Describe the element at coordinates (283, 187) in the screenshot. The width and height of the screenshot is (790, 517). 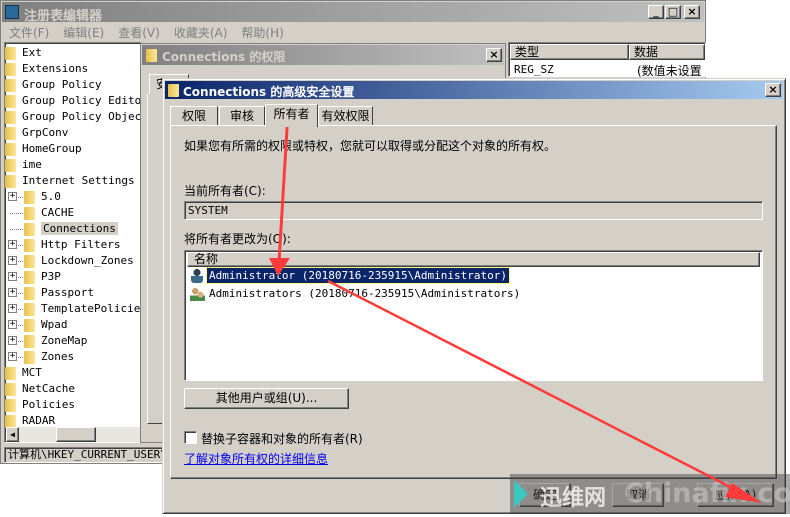
I see `arrow-to-administrator` at that location.